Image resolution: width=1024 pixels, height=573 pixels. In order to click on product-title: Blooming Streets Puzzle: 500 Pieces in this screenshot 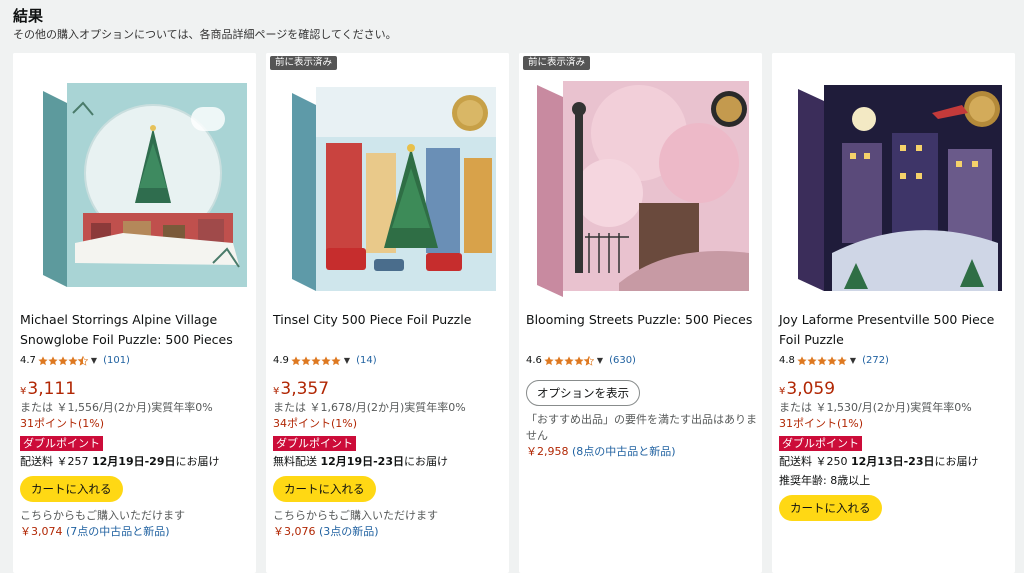, I will do `click(642, 330)`.